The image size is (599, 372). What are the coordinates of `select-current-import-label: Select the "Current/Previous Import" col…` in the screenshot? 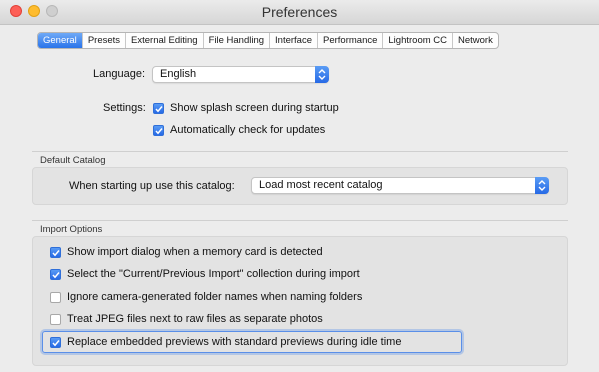 It's located at (213, 274).